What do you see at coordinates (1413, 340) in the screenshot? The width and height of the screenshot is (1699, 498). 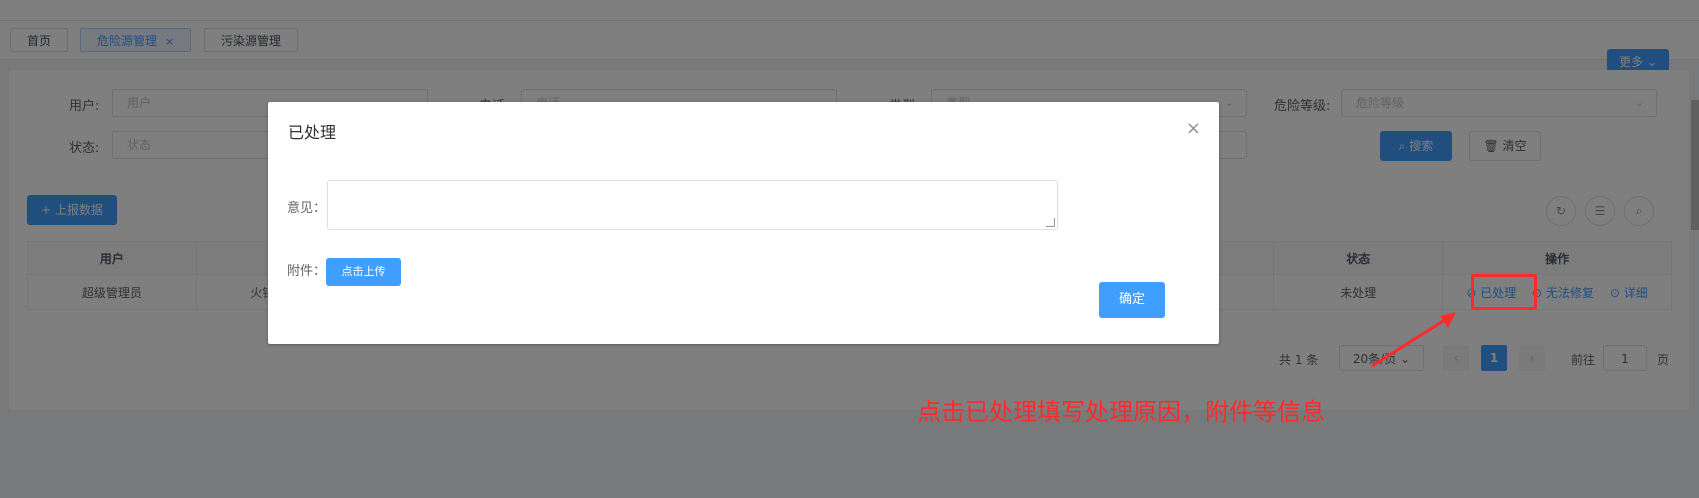 I see `annotation-arrow-icon` at bounding box center [1413, 340].